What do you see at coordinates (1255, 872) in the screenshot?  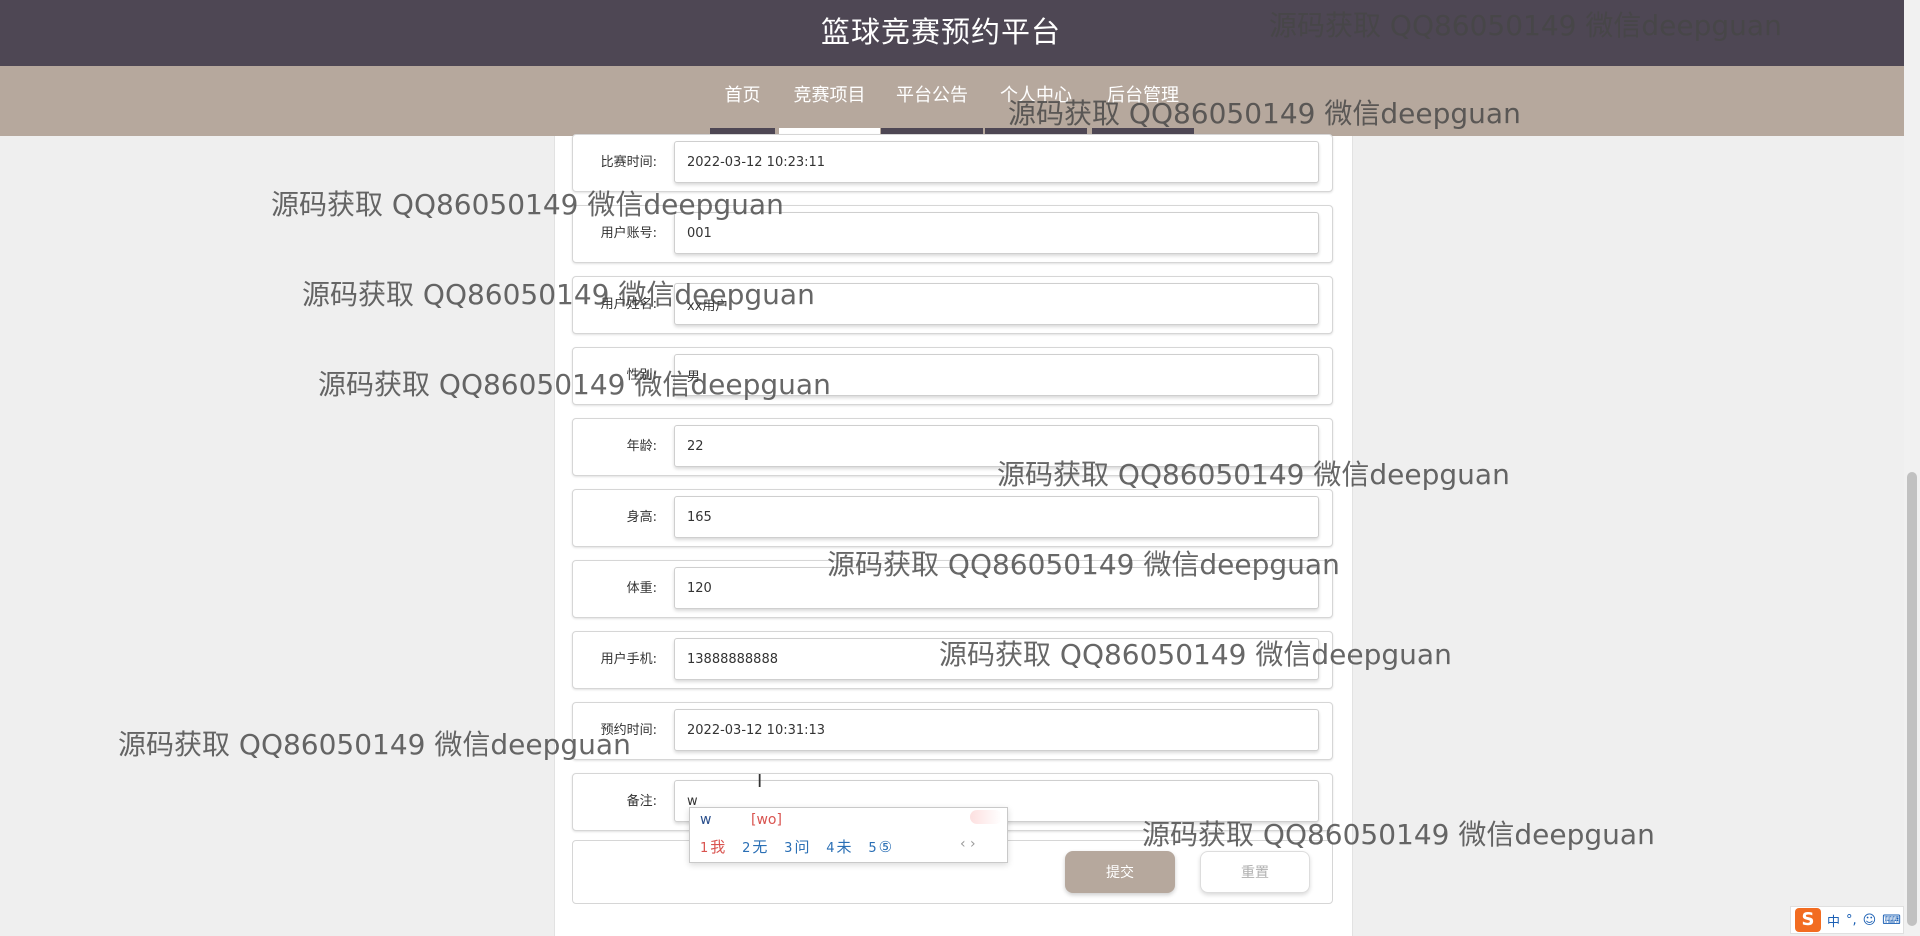 I see `reset-button: 重置` at bounding box center [1255, 872].